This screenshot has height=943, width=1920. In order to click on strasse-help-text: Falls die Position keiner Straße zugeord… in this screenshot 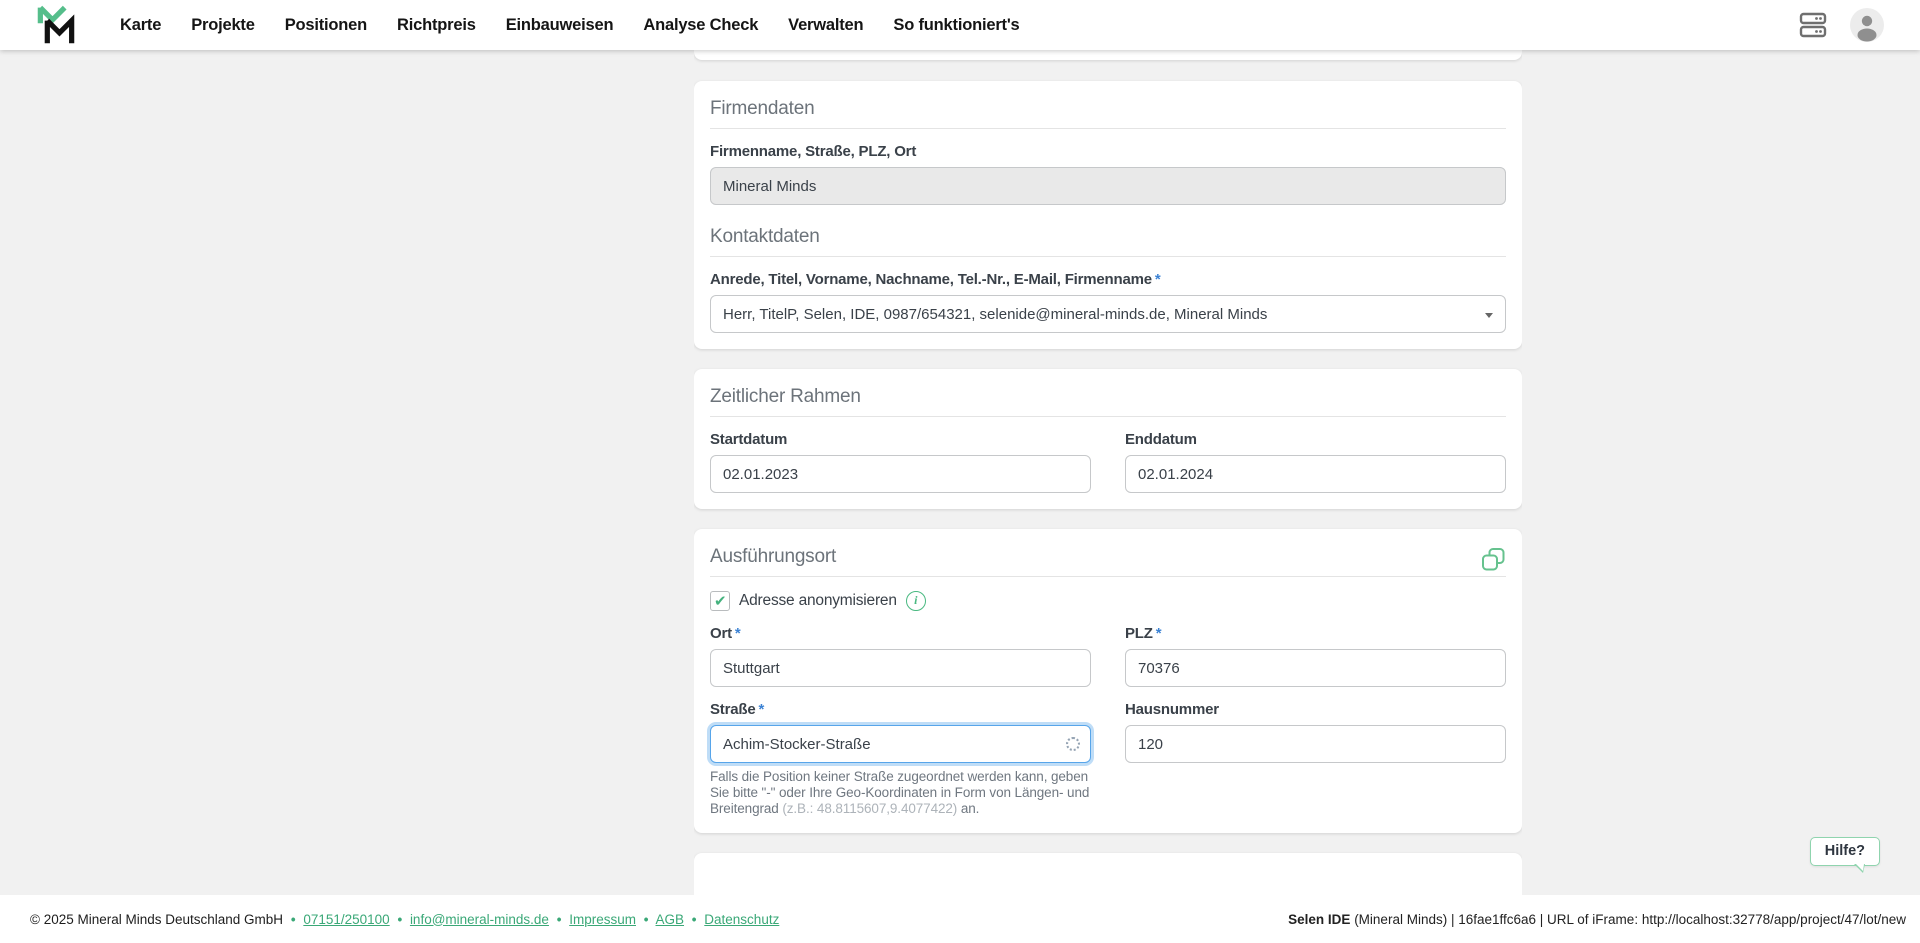, I will do `click(900, 792)`.